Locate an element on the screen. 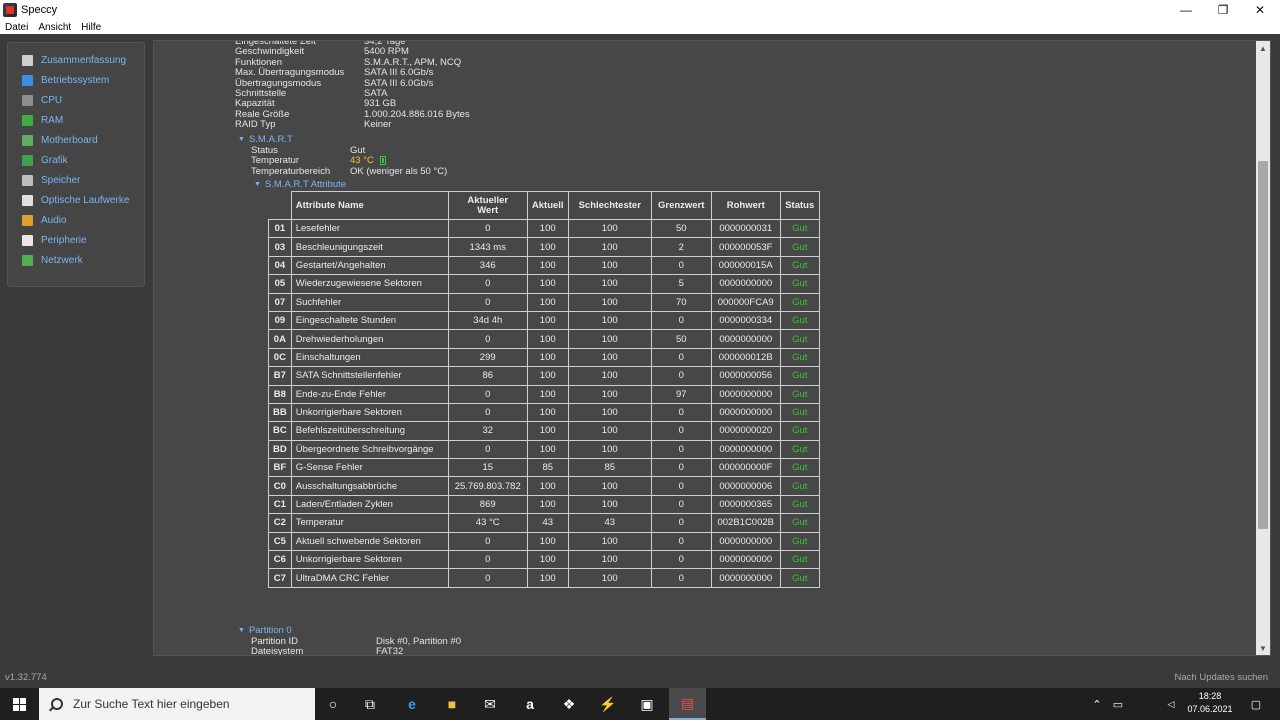 The width and height of the screenshot is (1280, 720). cell-threshold: 70 is located at coordinates (681, 302).